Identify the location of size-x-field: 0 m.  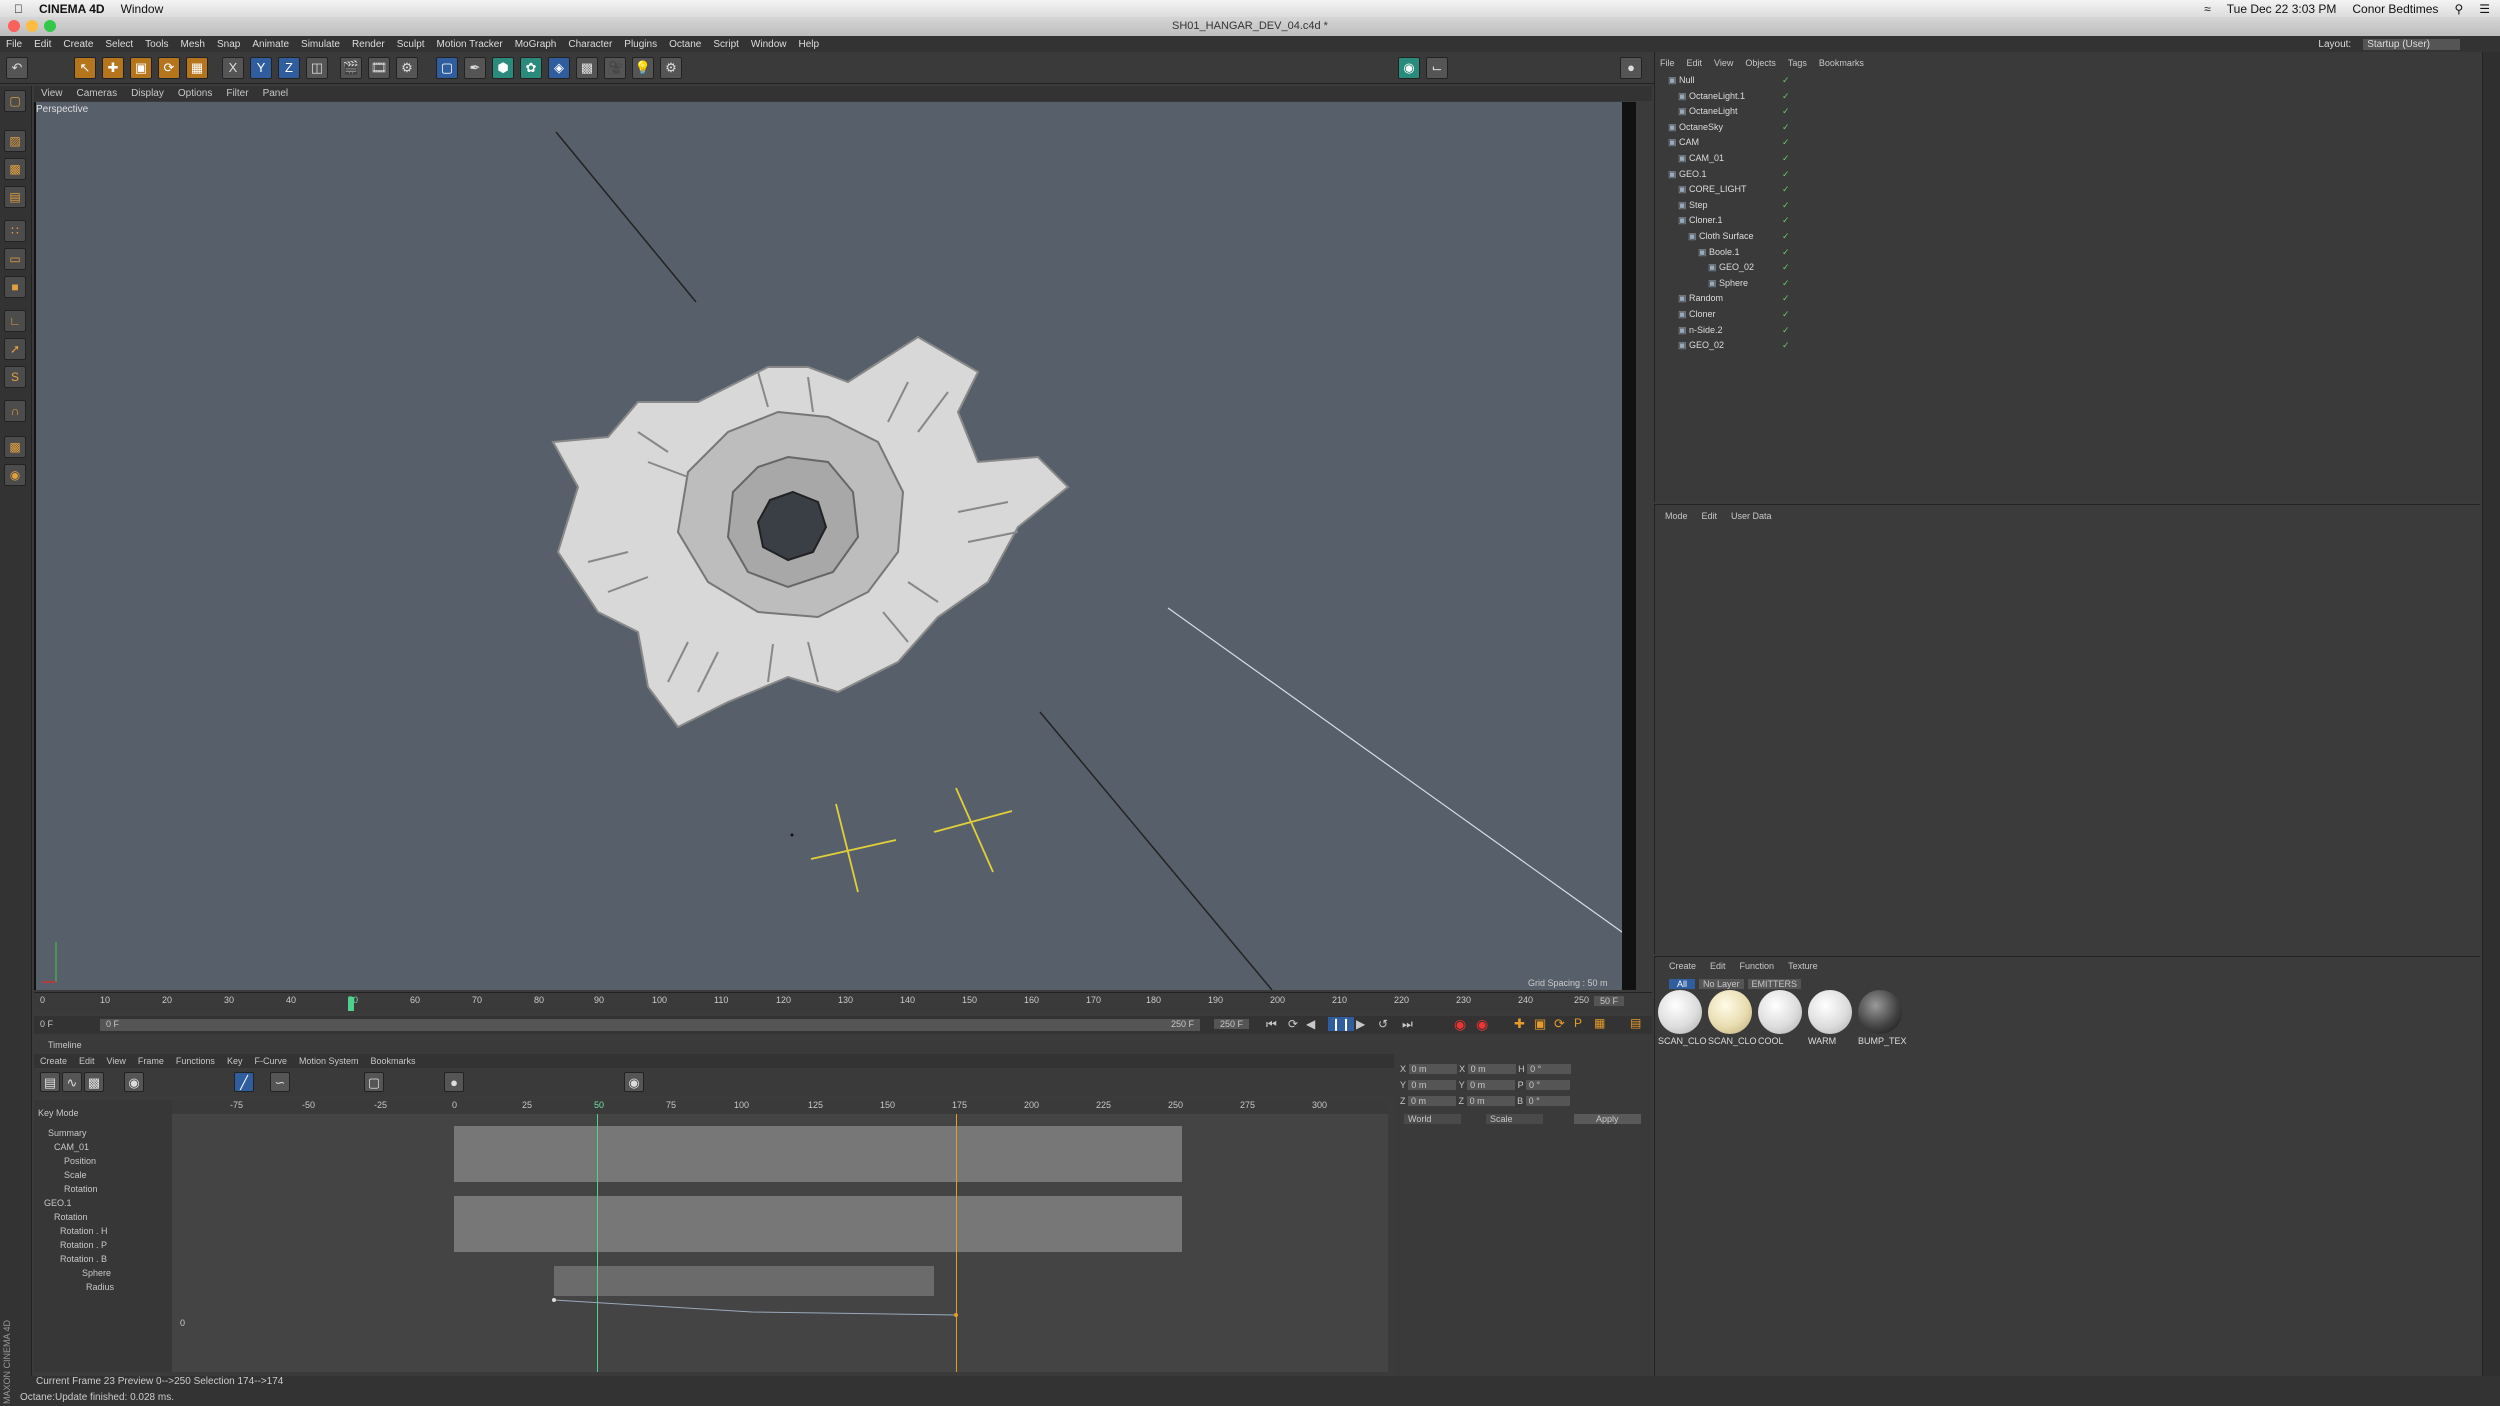
(1491, 1069).